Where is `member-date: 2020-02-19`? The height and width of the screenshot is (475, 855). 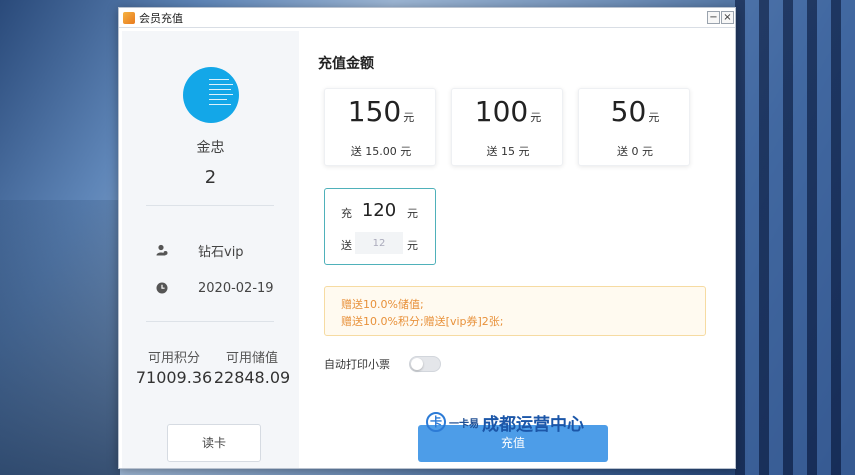 member-date: 2020-02-19 is located at coordinates (236, 288).